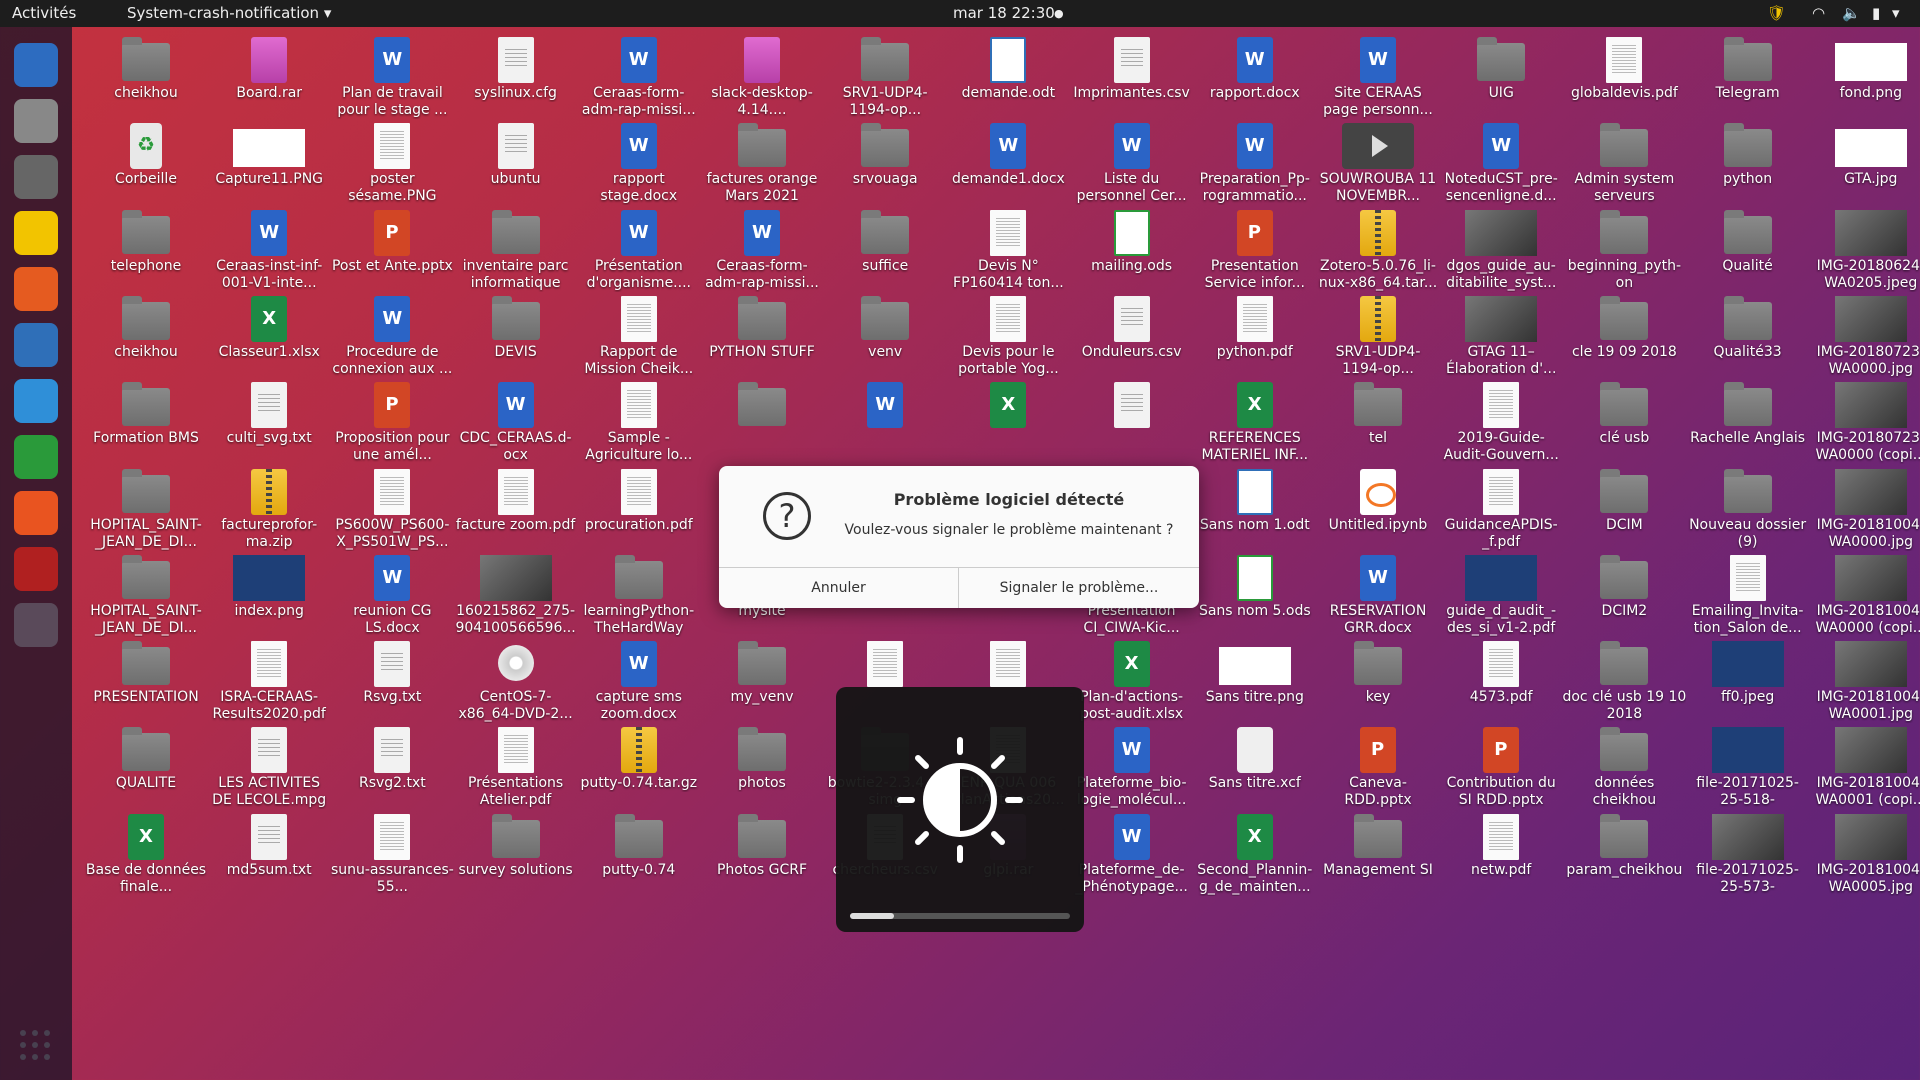 The width and height of the screenshot is (1920, 1080). Describe the element at coordinates (1747, 697) in the screenshot. I see `desktop-icon-label: ff0.jpeg` at that location.